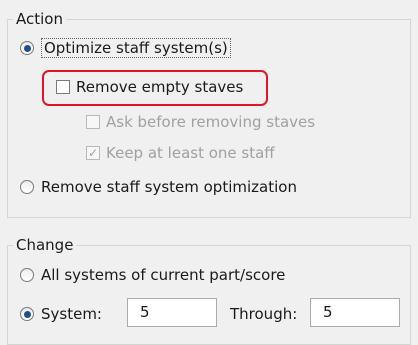  I want to click on remove-optimization-radio: Remove staff system optimization, so click(158, 187).